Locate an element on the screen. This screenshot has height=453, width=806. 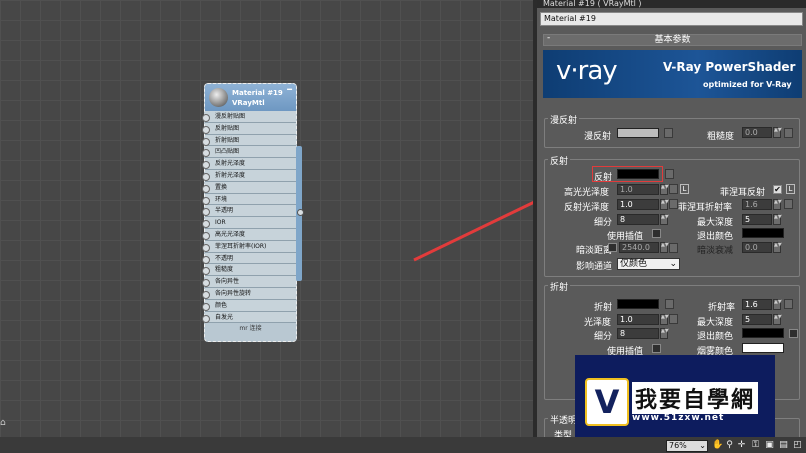
diffuse-map-button is located at coordinates (668, 133).